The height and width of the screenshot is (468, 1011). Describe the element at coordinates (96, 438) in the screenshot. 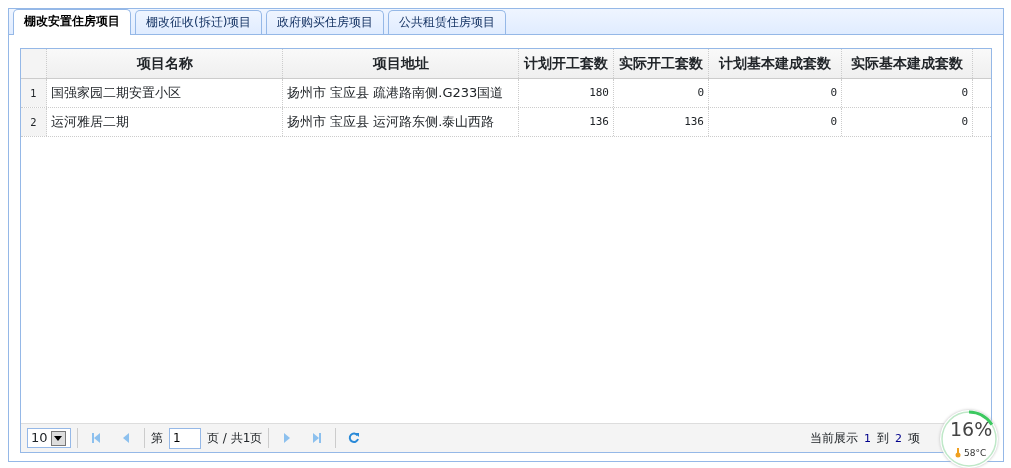

I see `first-page-icon` at that location.